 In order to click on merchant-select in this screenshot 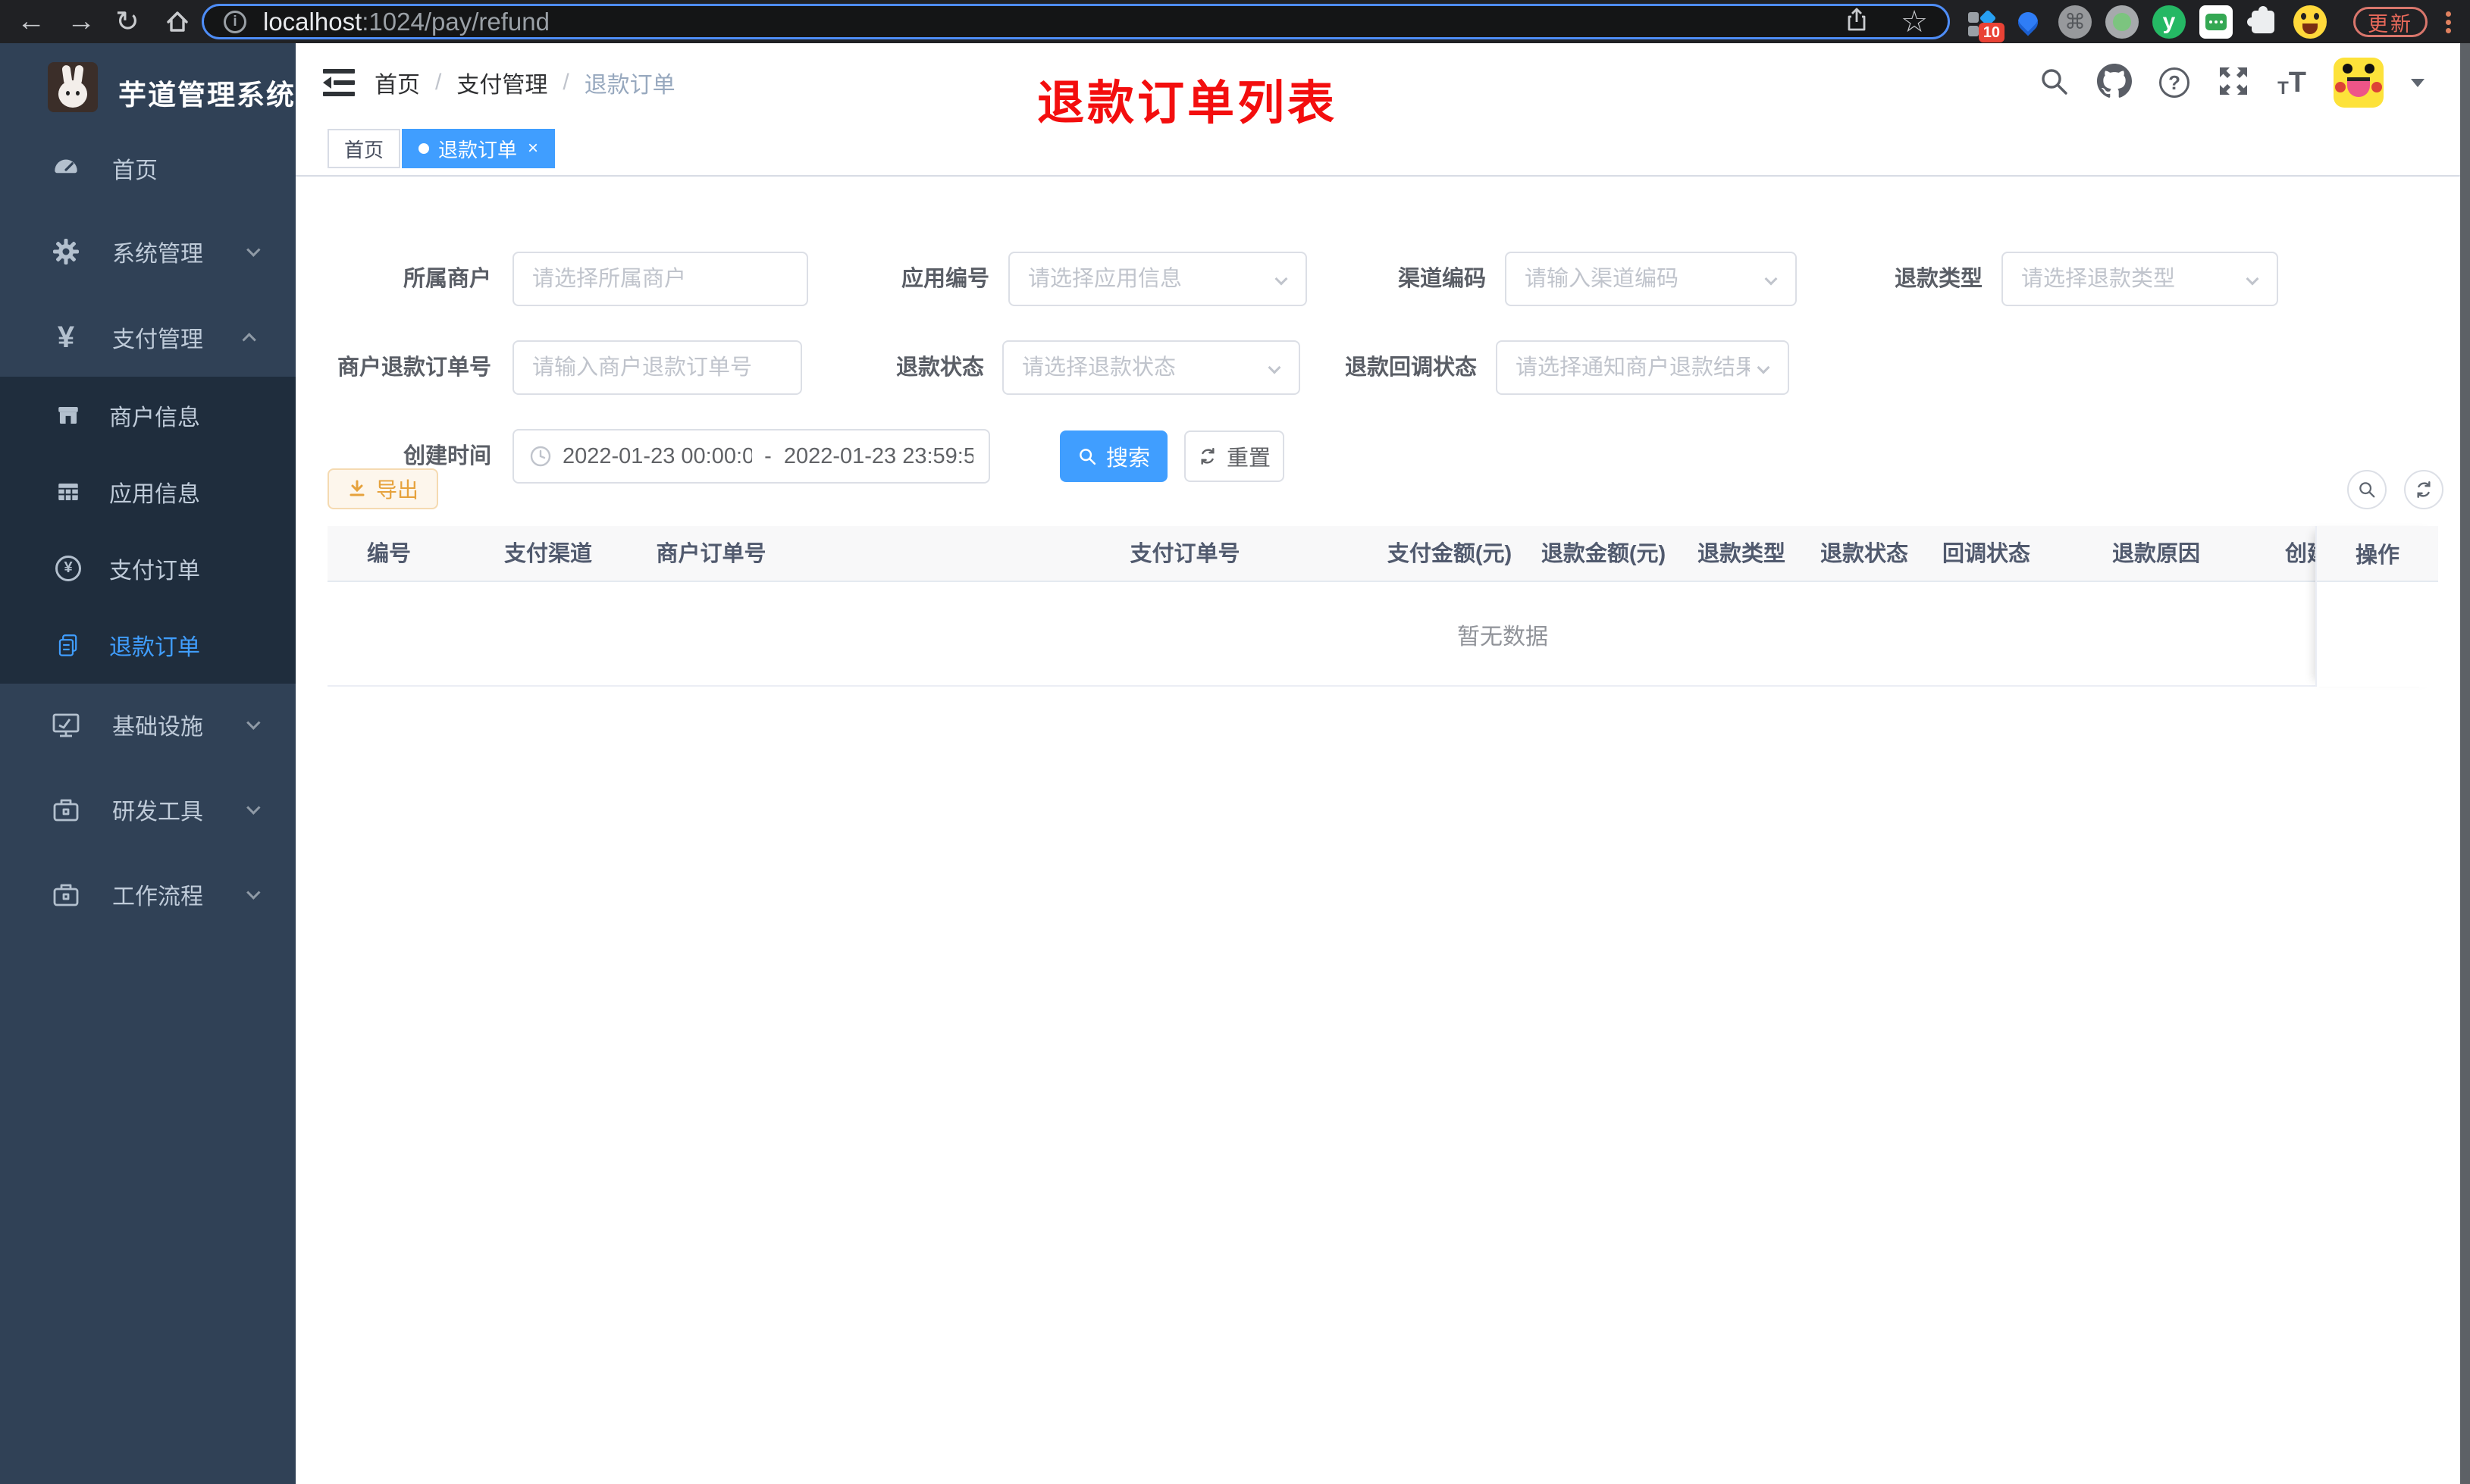, I will do `click(660, 279)`.